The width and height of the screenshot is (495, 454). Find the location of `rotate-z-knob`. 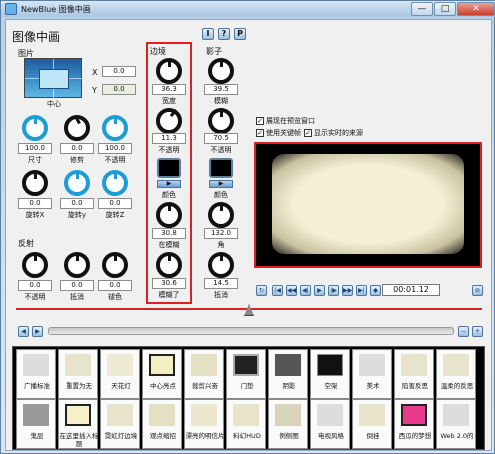

rotate-z-knob is located at coordinates (115, 183).